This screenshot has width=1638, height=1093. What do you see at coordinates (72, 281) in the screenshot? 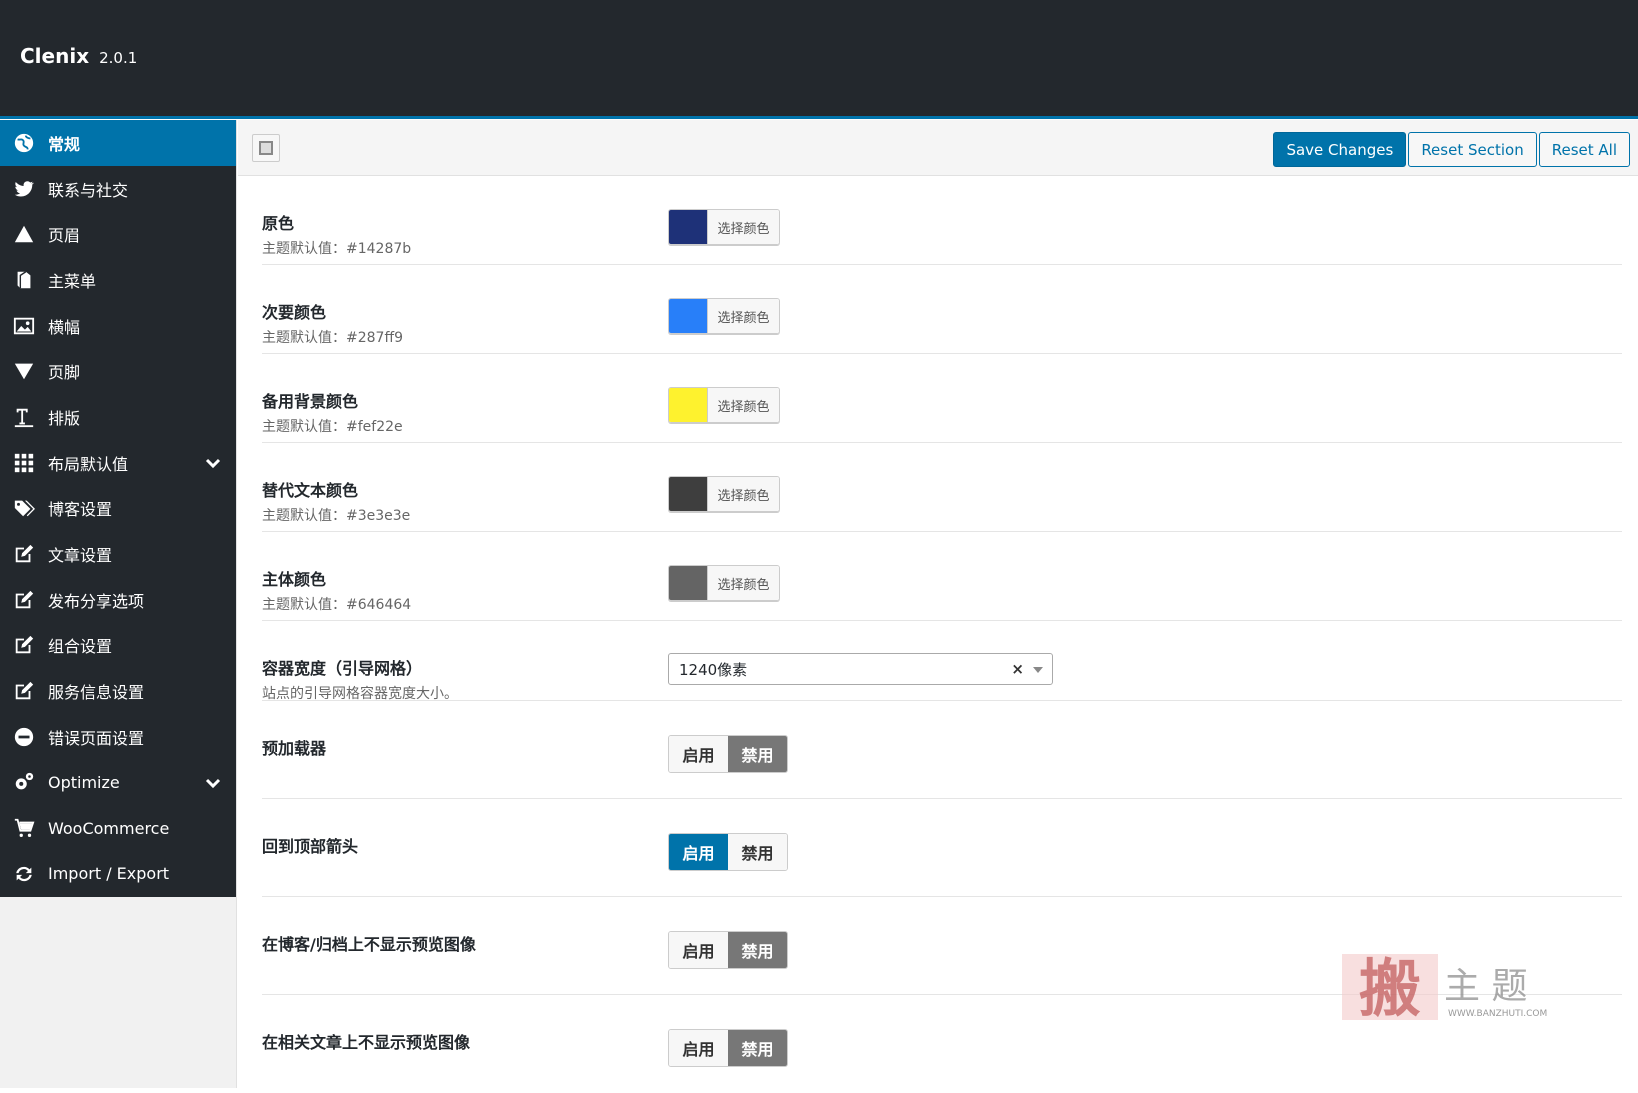
I see `sidebar-item-label: 主菜单` at bounding box center [72, 281].